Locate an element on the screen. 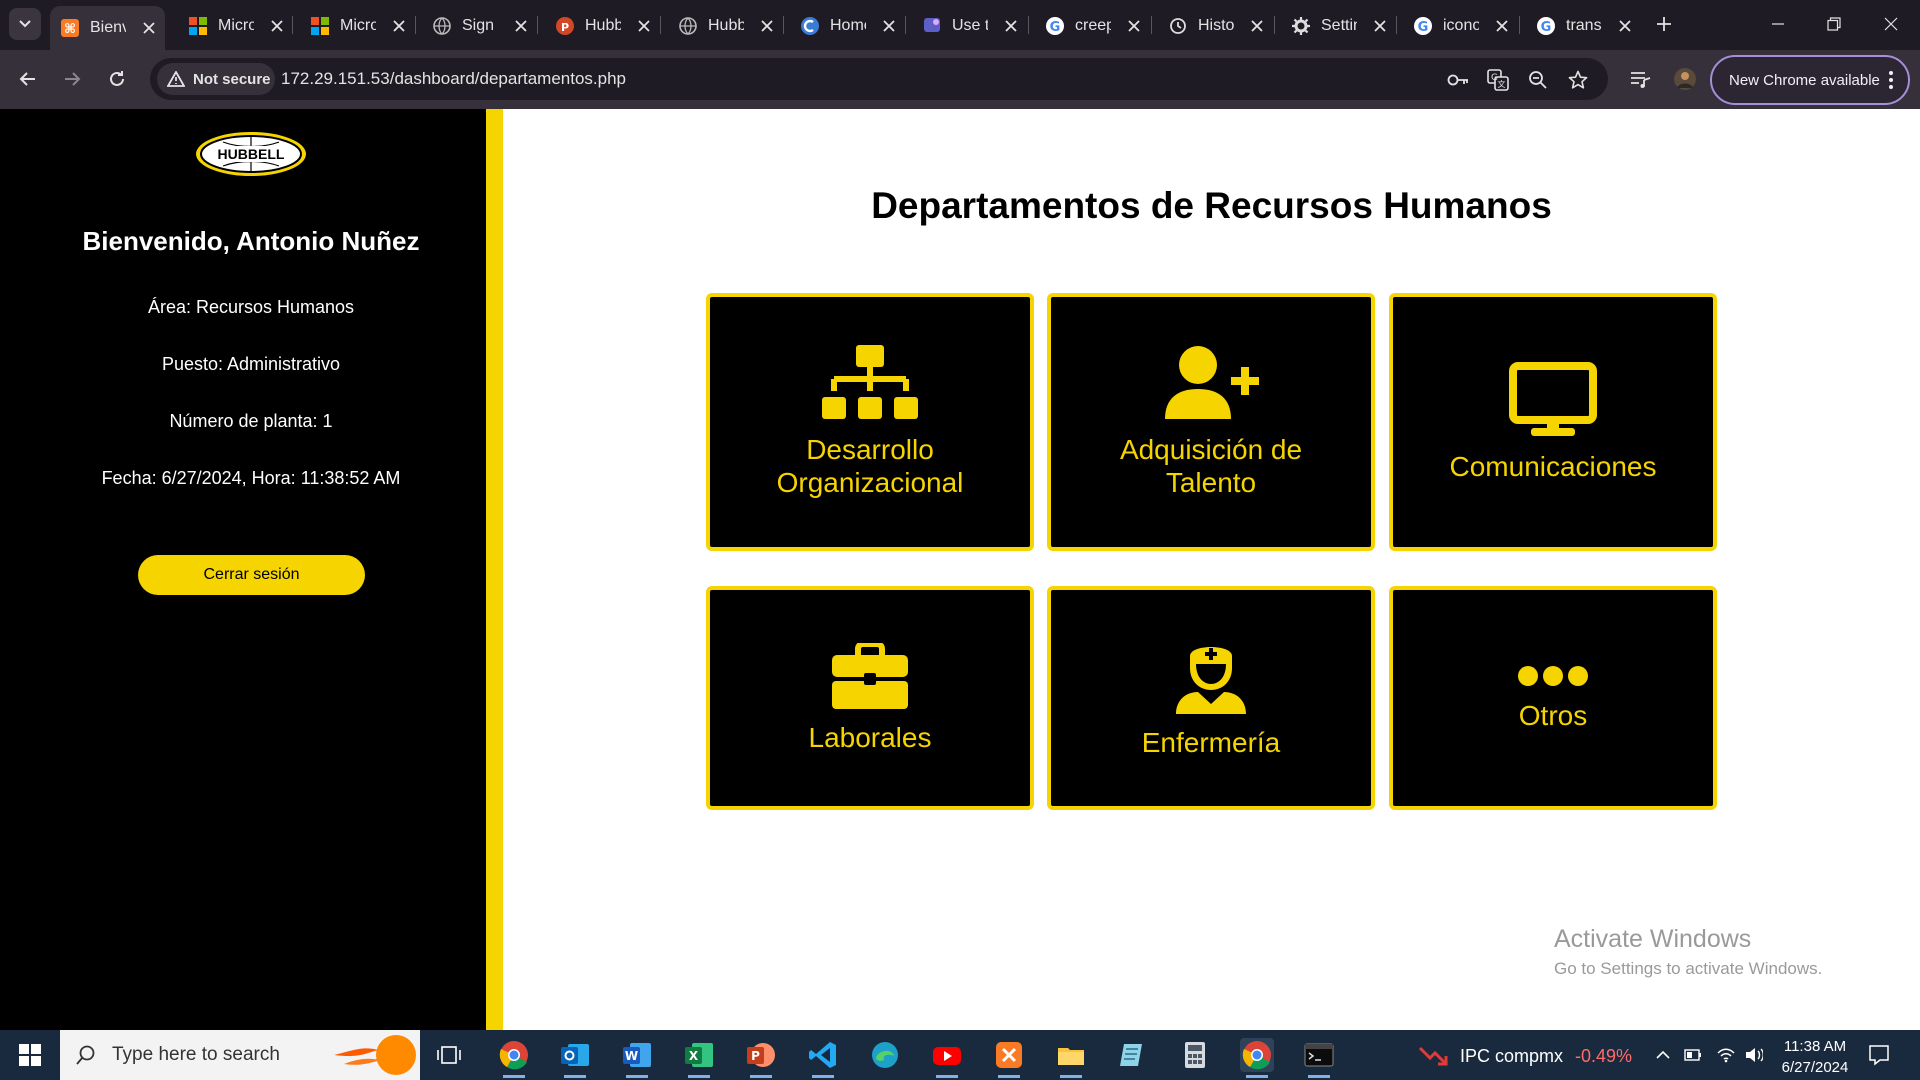 This screenshot has height=1080, width=1920. taskbar-search-box: Type here to search is located at coordinates (240, 1055).